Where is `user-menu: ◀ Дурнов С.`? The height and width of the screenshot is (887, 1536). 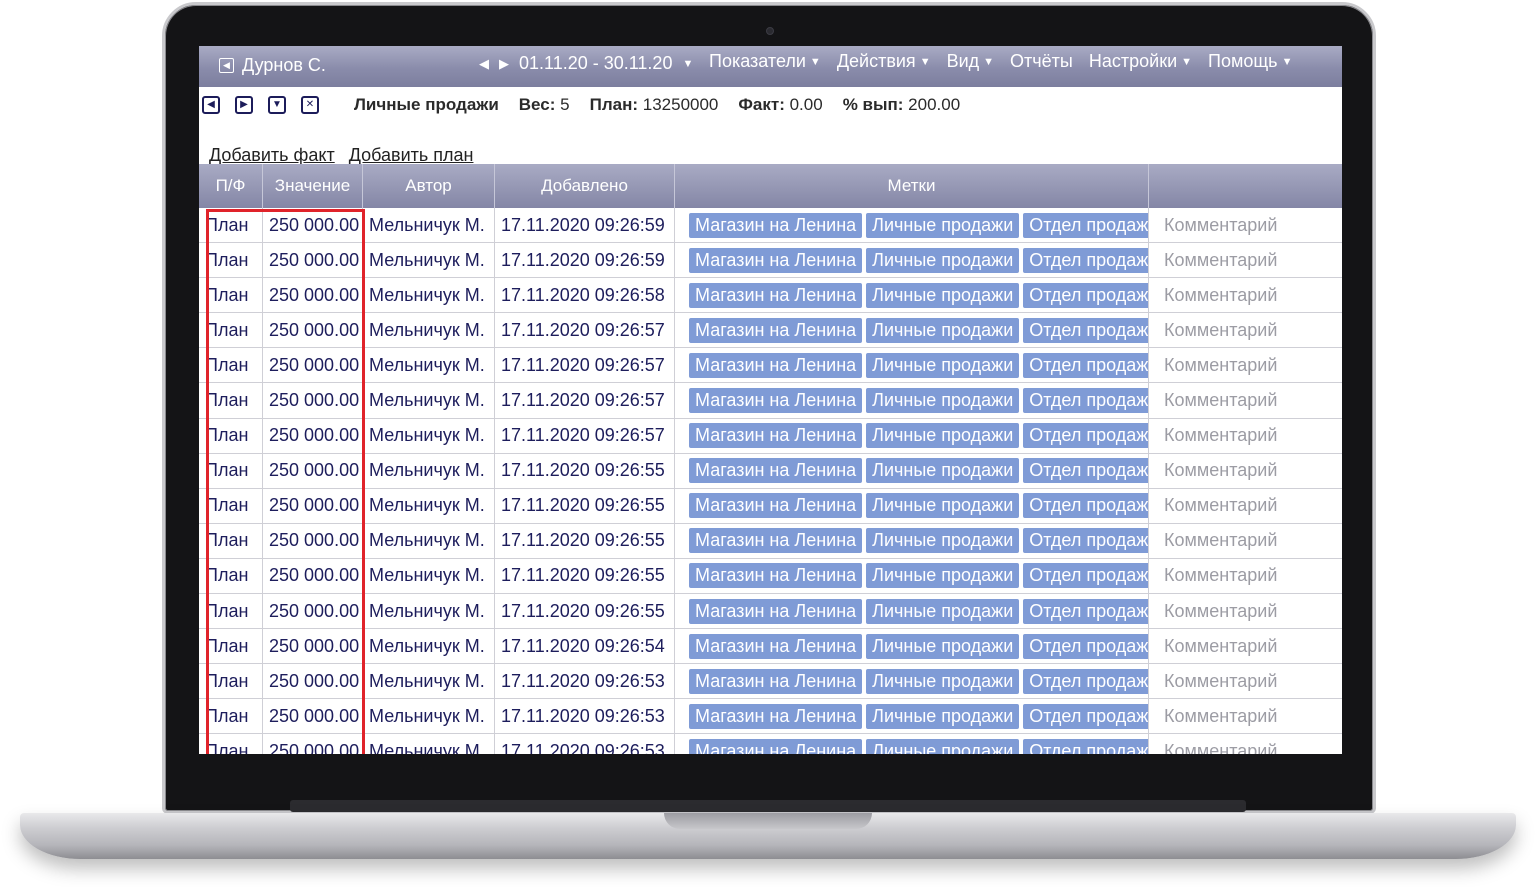
user-menu: ◀ Дурнов С. is located at coordinates (272, 65).